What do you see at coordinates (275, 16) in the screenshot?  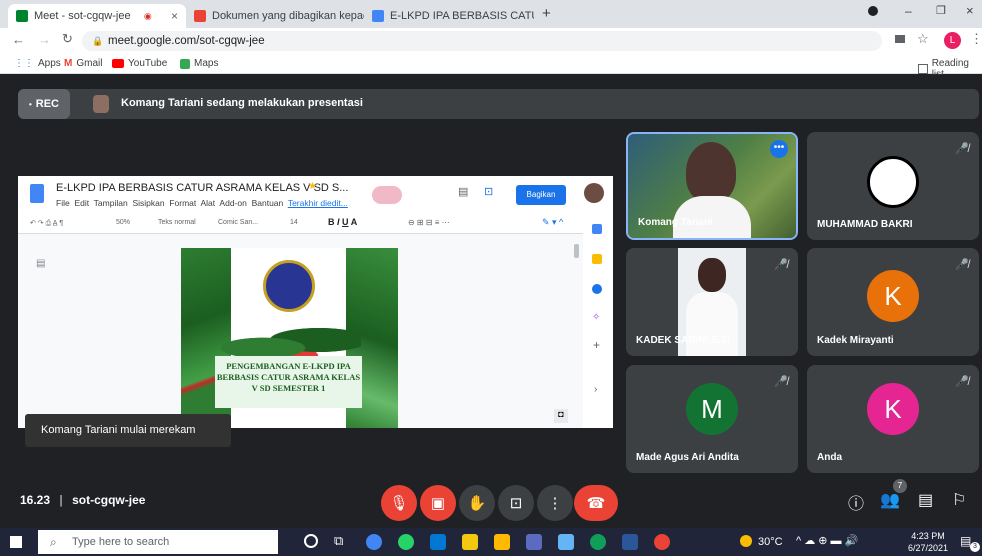 I see `tab-gmail-doc: Dokumen yang dibagikan kepad ×` at bounding box center [275, 16].